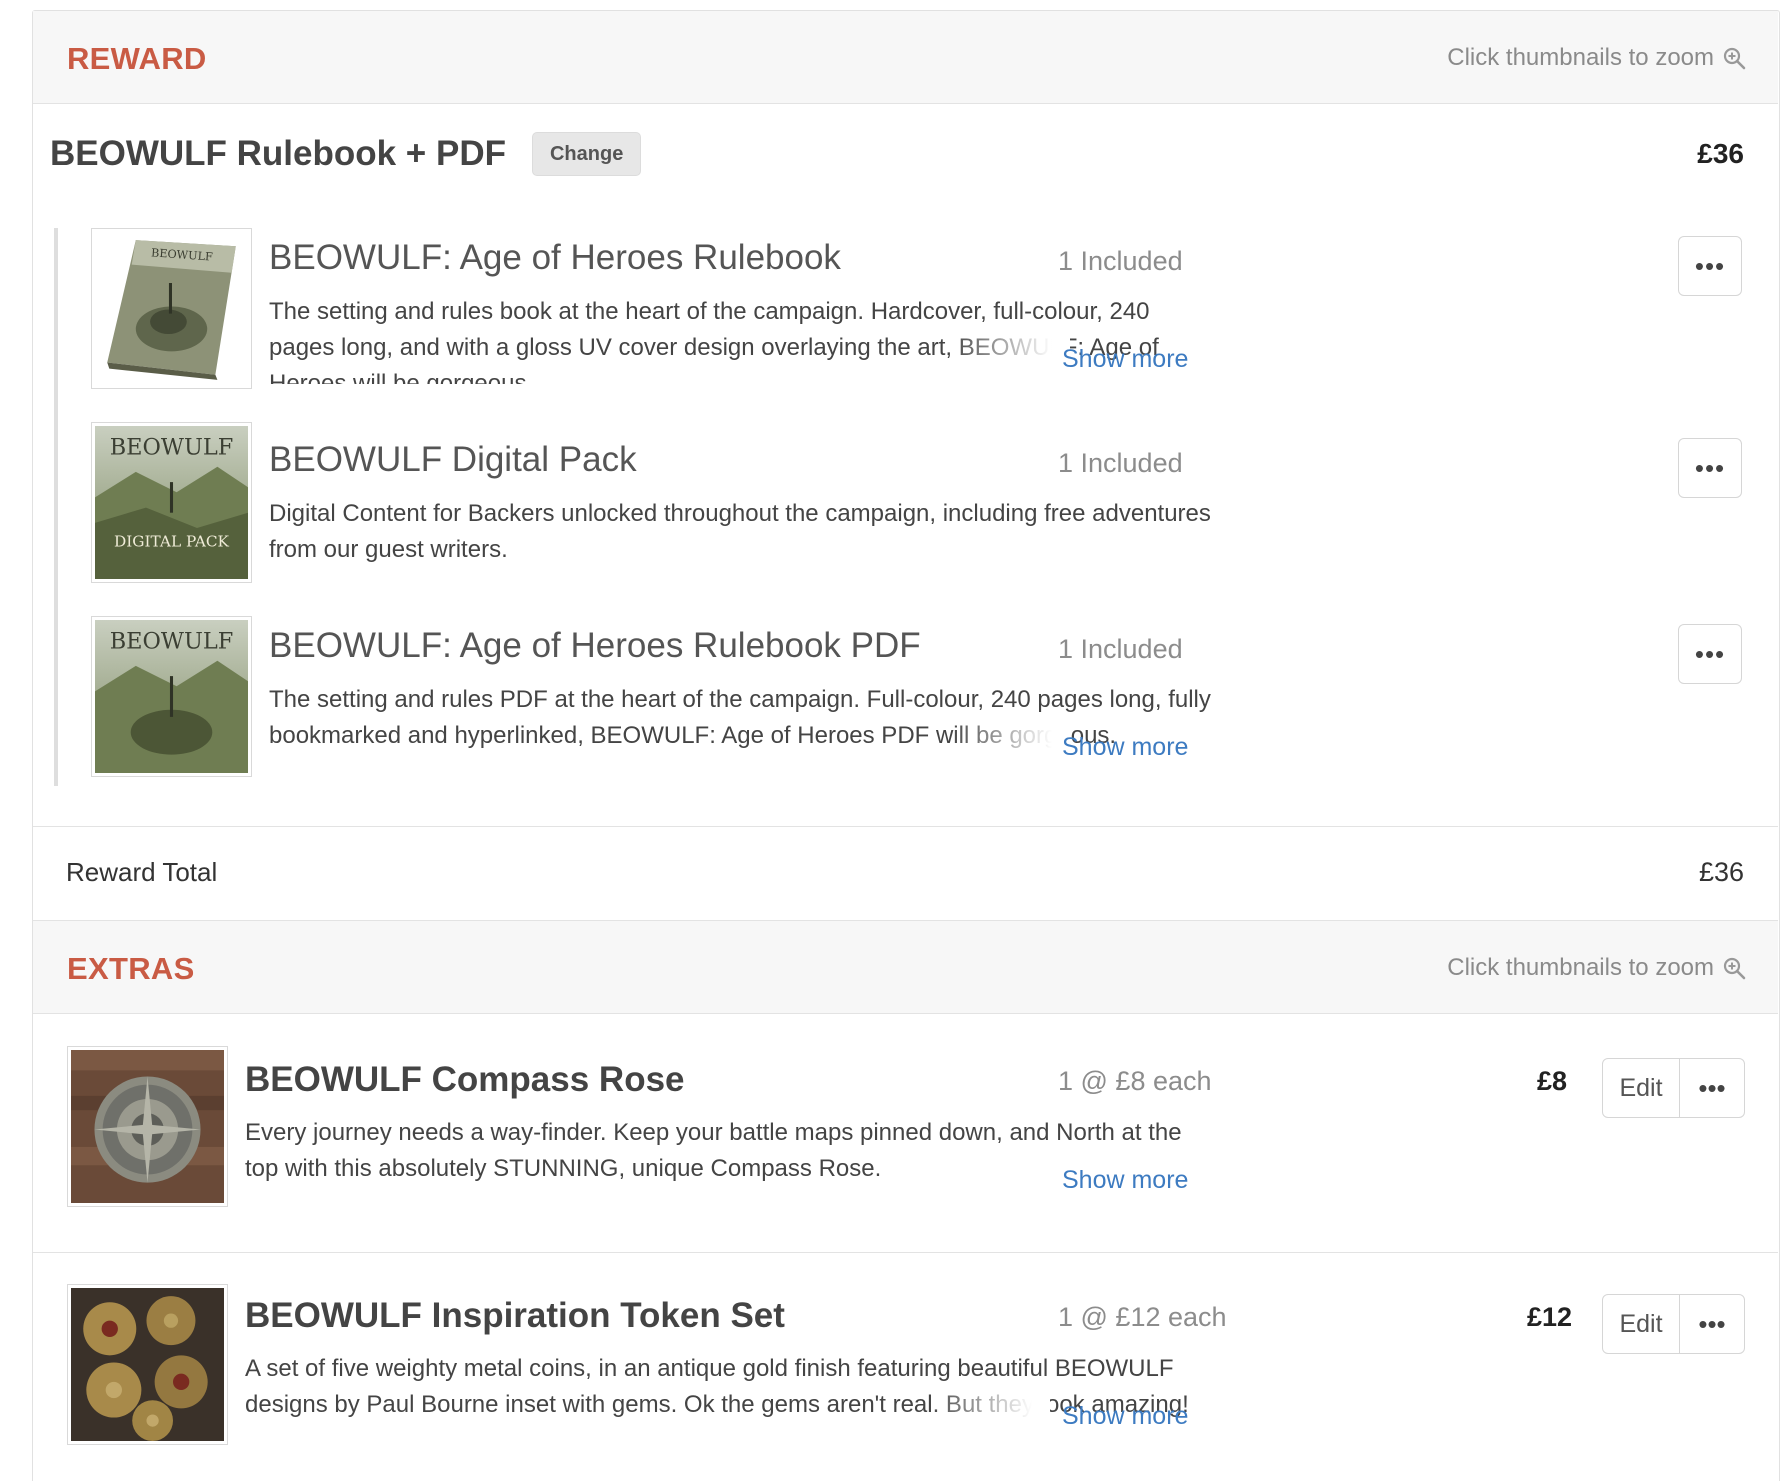 The height and width of the screenshot is (1481, 1786). Describe the element at coordinates (172, 448) in the screenshot. I see `digital-pack-cover-text: BEOWULF` at that location.